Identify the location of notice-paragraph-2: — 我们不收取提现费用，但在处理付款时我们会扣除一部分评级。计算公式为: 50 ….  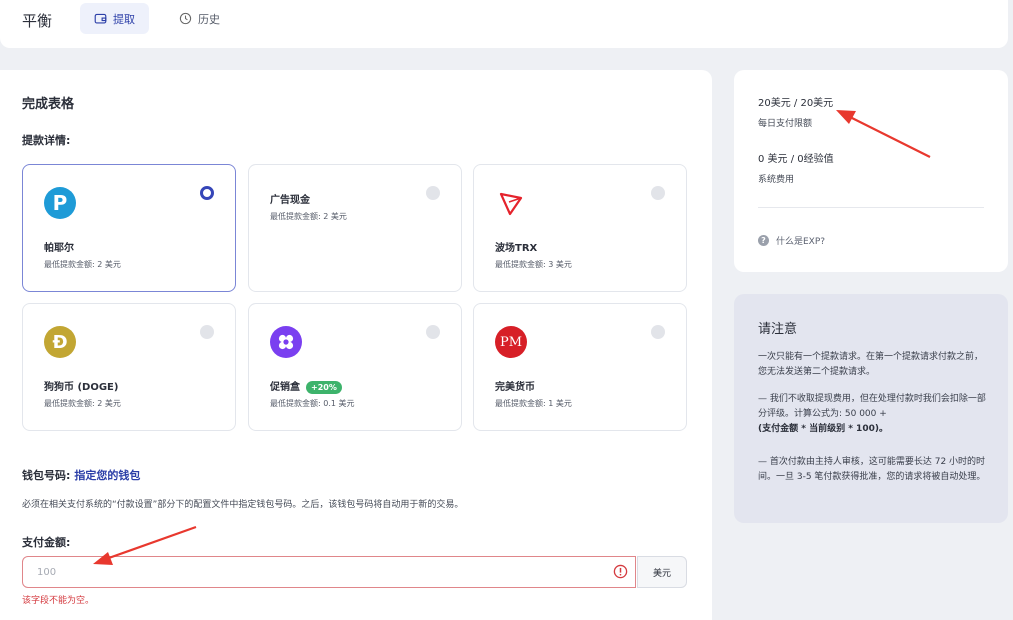
(874, 414).